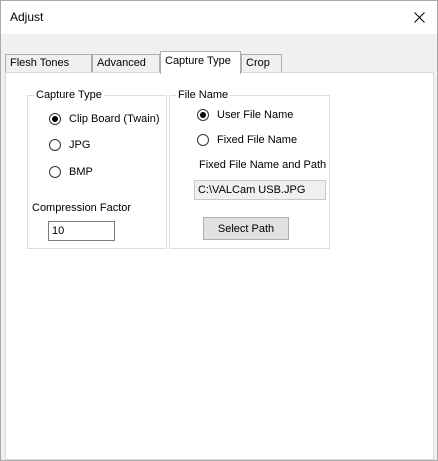 The width and height of the screenshot is (438, 461). Describe the element at coordinates (200, 62) in the screenshot. I see `tab-capture-type: Capture Type` at that location.